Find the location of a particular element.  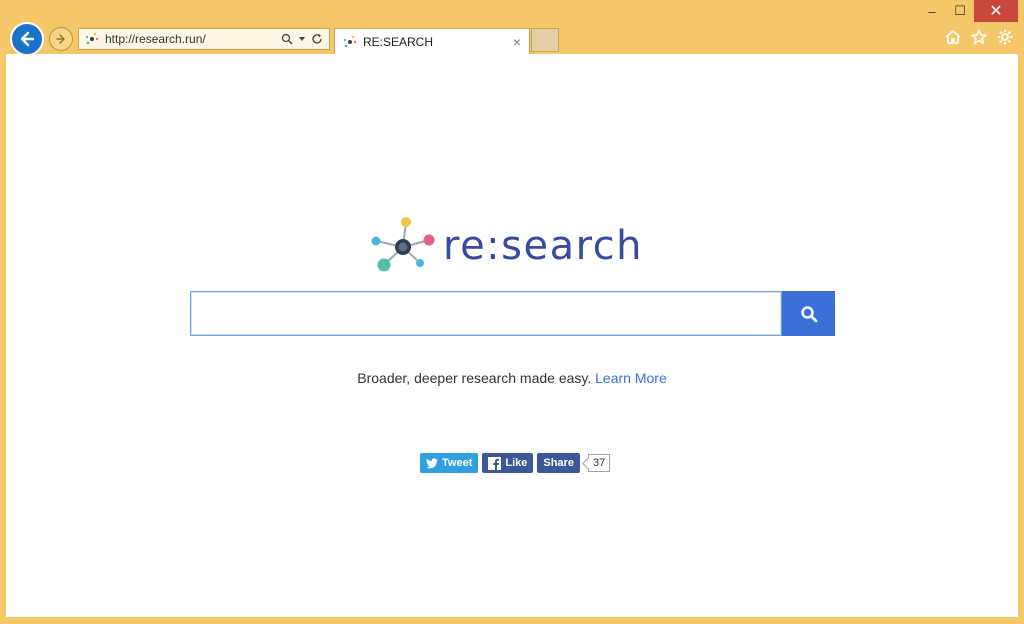

tab-title: RE:SEARCH is located at coordinates (398, 41).